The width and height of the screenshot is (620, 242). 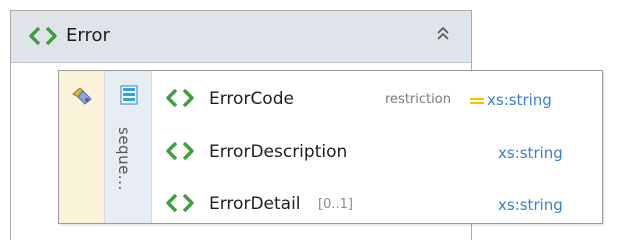 What do you see at coordinates (129, 95) in the screenshot?
I see `sequence-icon` at bounding box center [129, 95].